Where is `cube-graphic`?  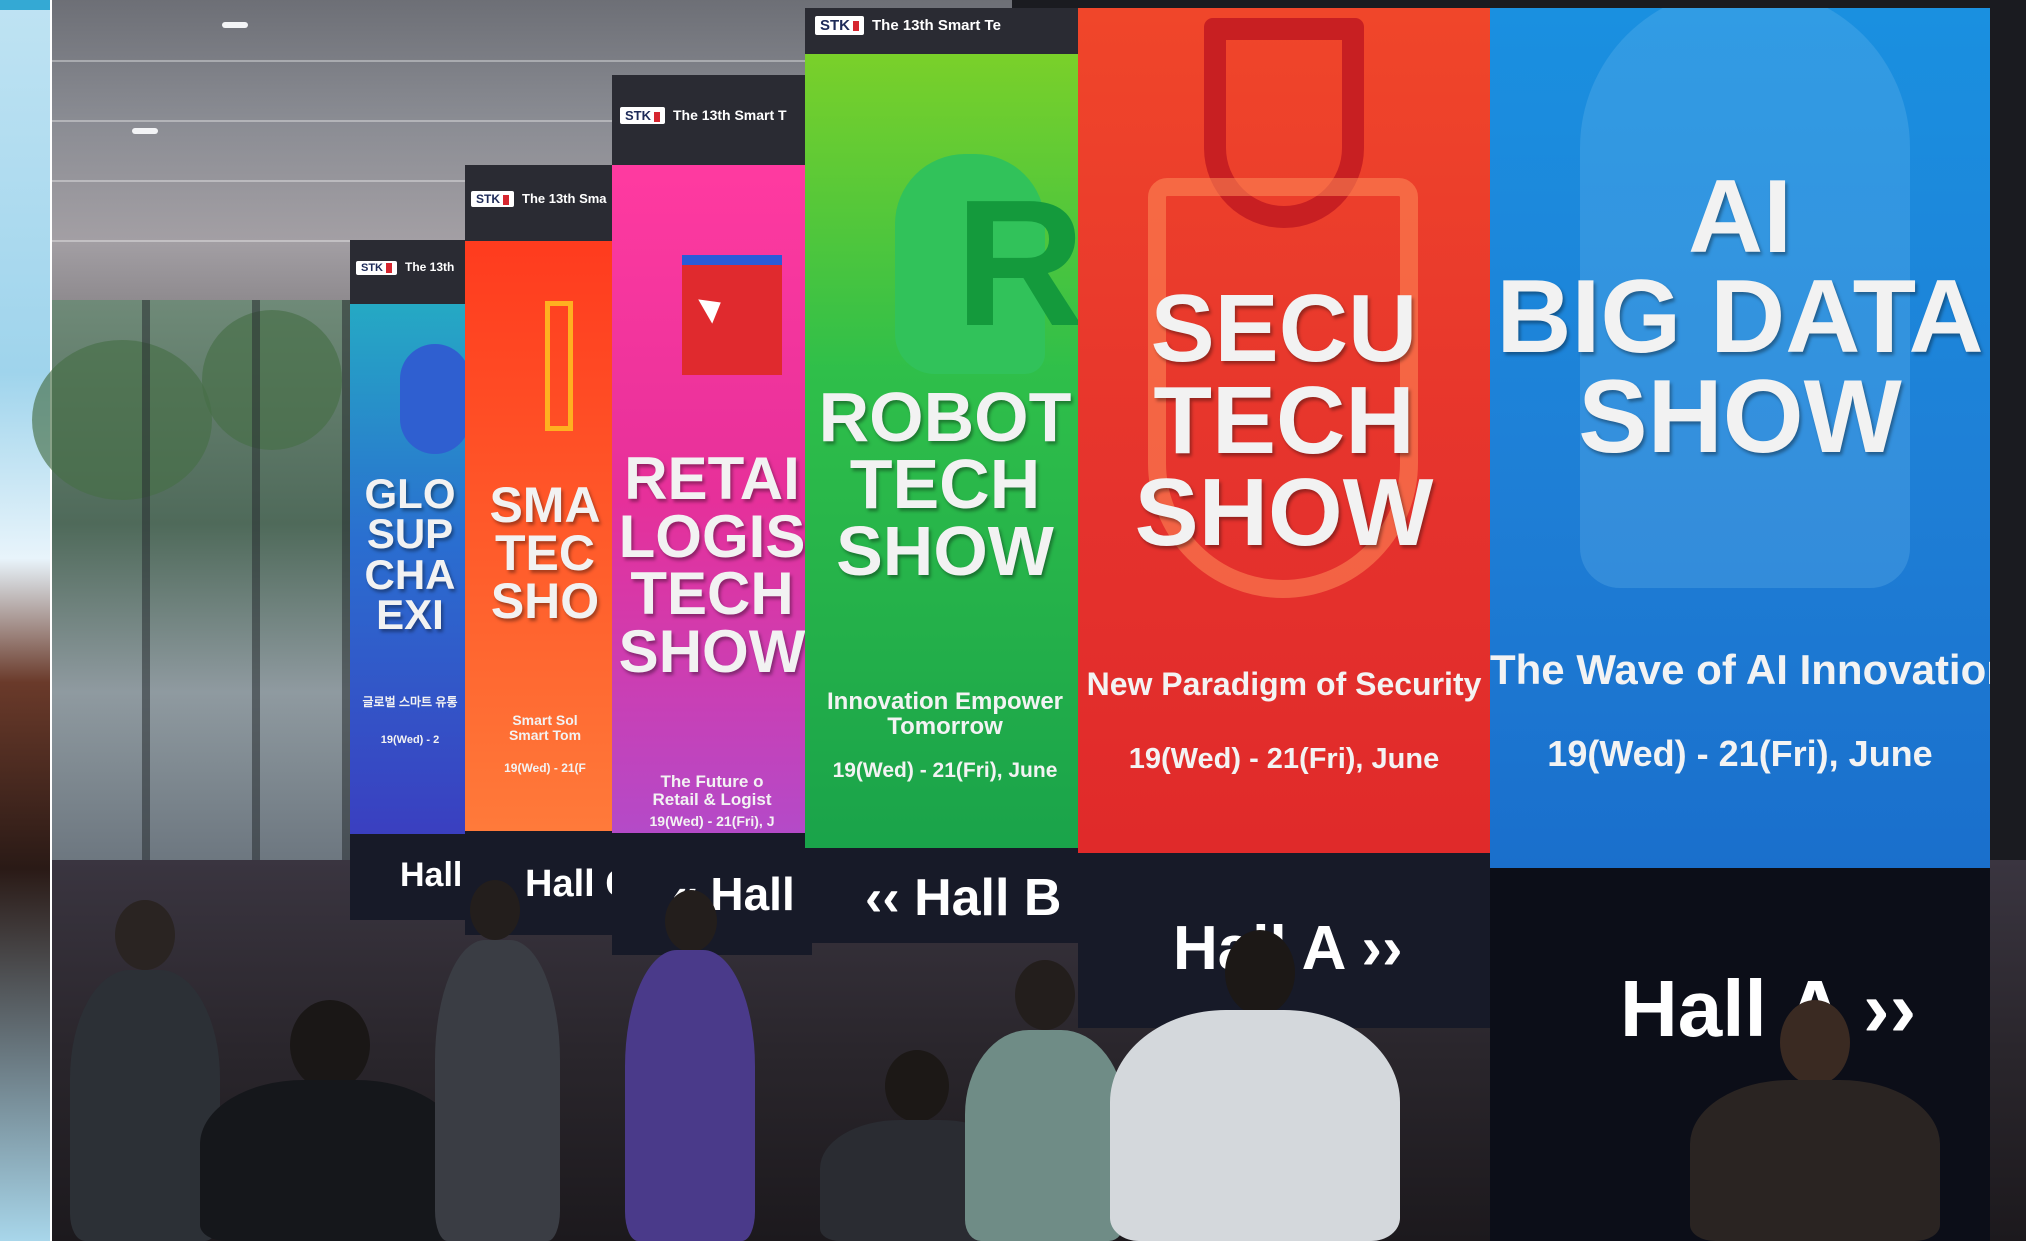
cube-graphic is located at coordinates (732, 315).